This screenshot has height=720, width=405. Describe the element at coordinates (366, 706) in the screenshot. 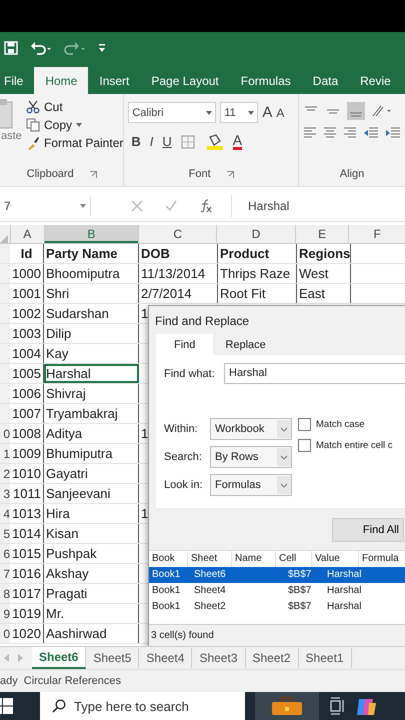

I see `copilot-icon` at that location.